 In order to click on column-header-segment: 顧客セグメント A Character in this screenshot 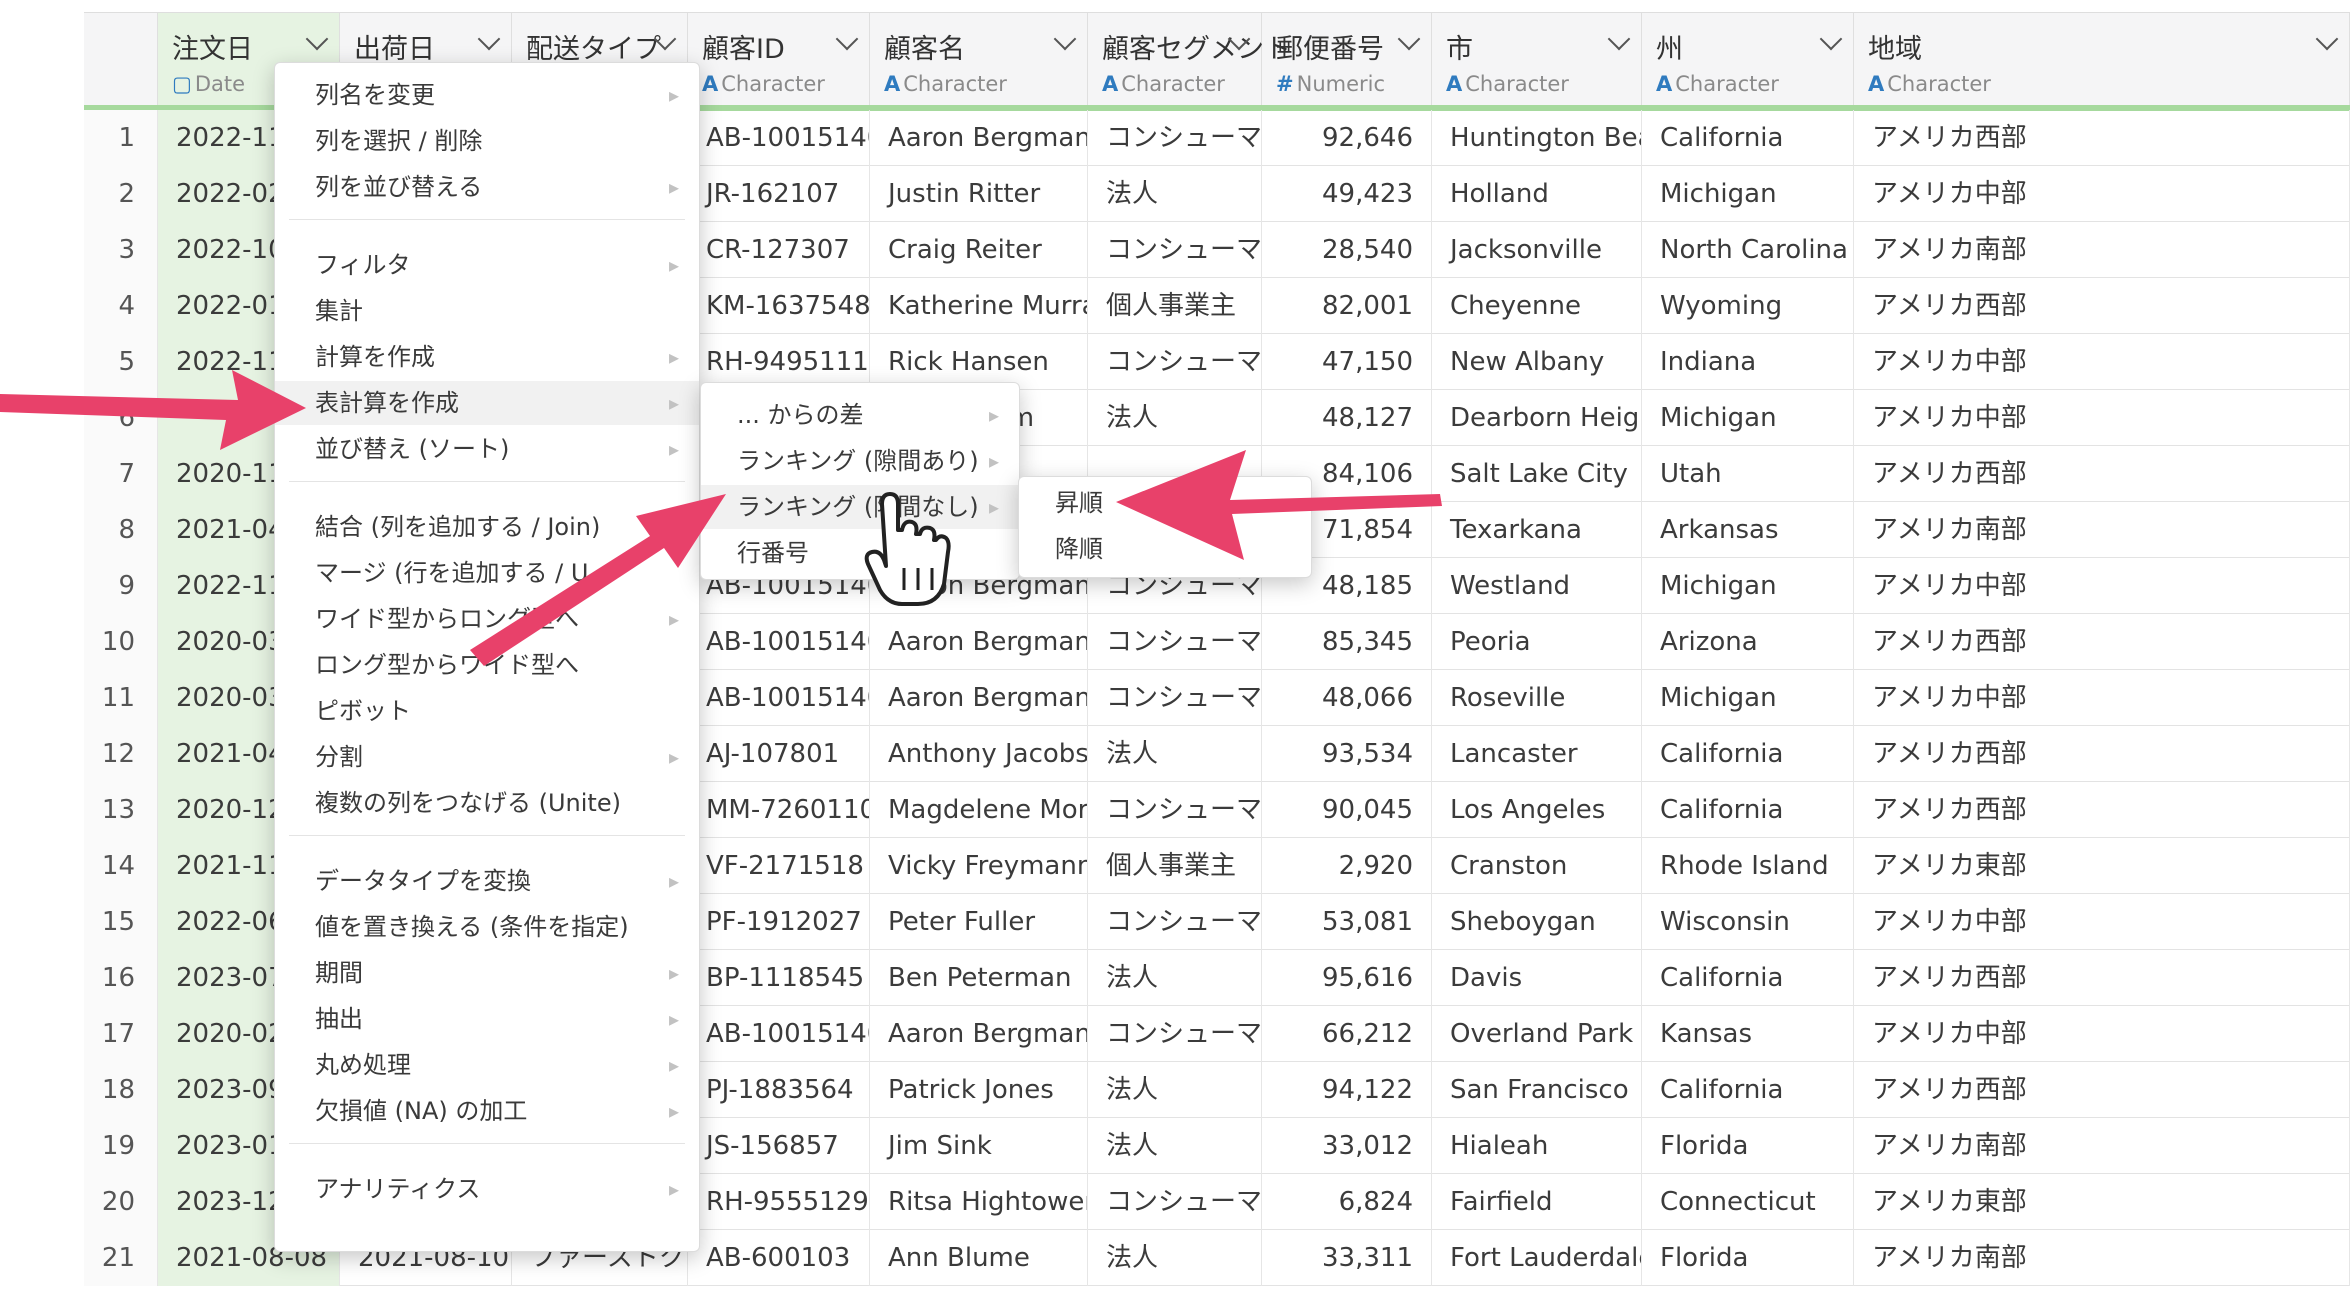, I will do `click(1189, 59)`.